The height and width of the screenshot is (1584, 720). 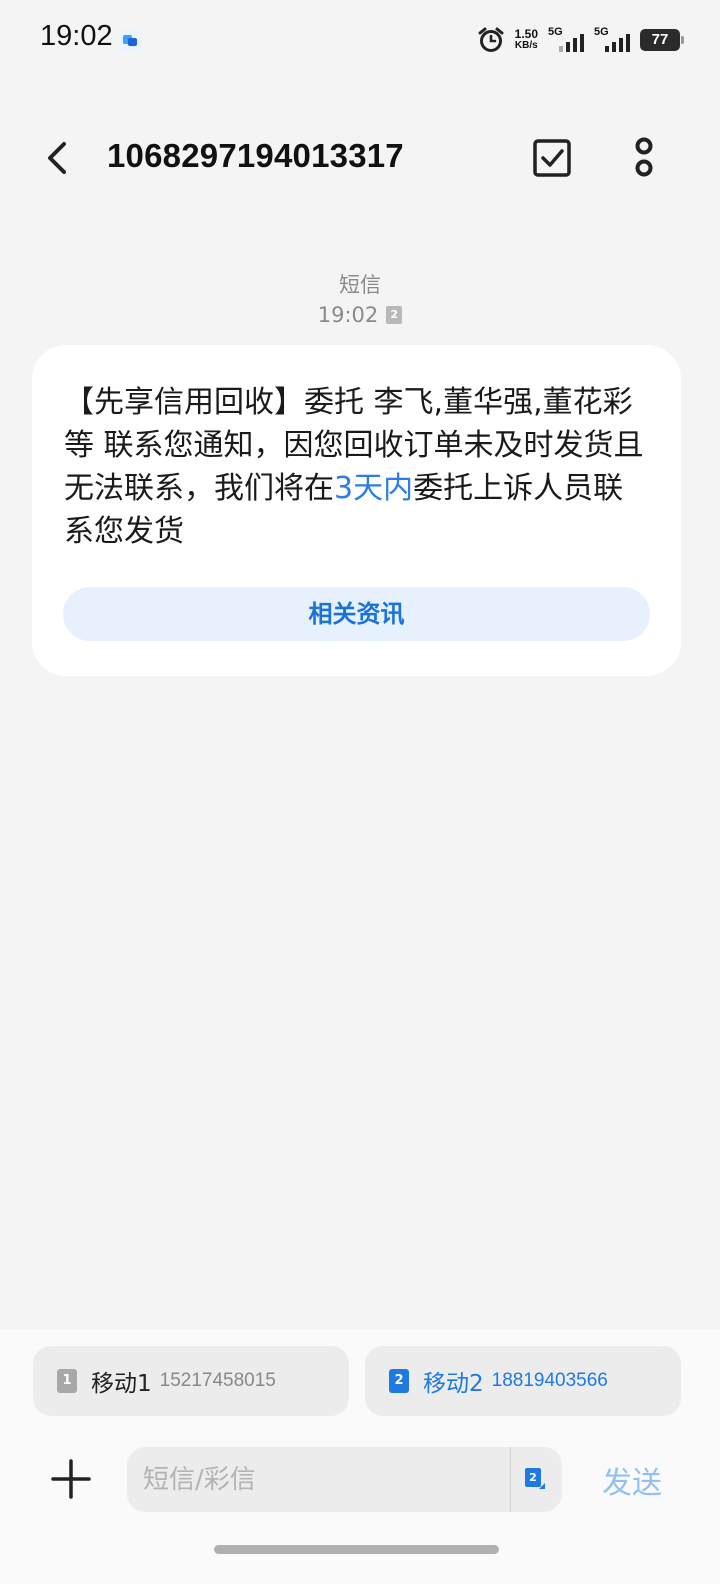 I want to click on more-options-icon, so click(x=644, y=158).